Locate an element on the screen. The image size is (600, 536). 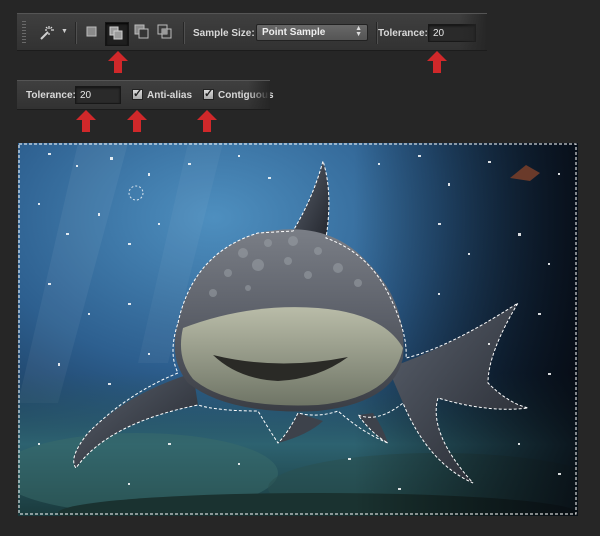
select-arrows-icon: ▲ ▼ is located at coordinates (358, 31).